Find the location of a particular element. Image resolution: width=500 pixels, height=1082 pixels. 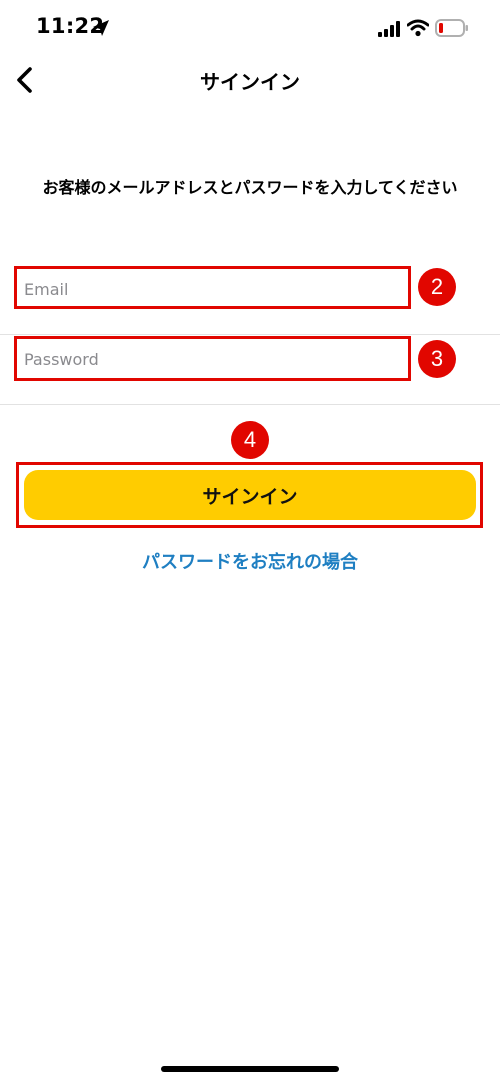

page-title: サインイン is located at coordinates (250, 82).